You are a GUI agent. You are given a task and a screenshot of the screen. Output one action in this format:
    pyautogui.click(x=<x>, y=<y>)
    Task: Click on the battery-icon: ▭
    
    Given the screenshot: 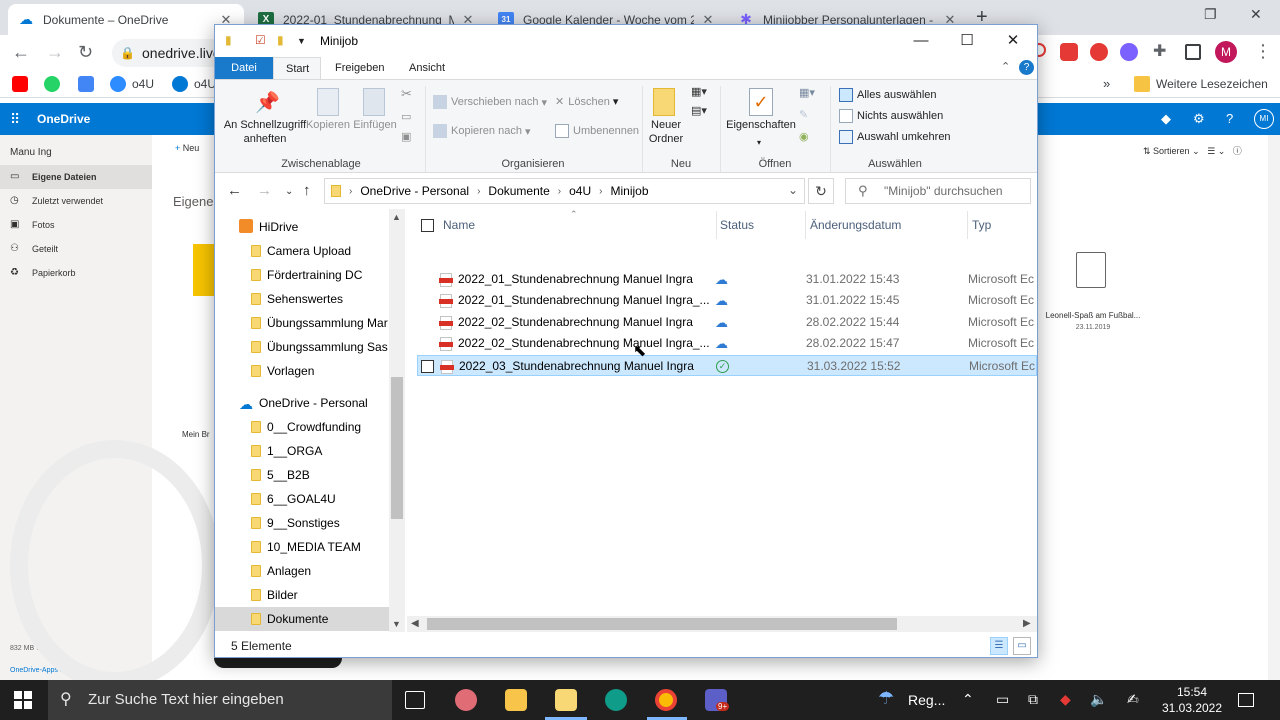 What is the action you would take?
    pyautogui.click(x=1002, y=699)
    